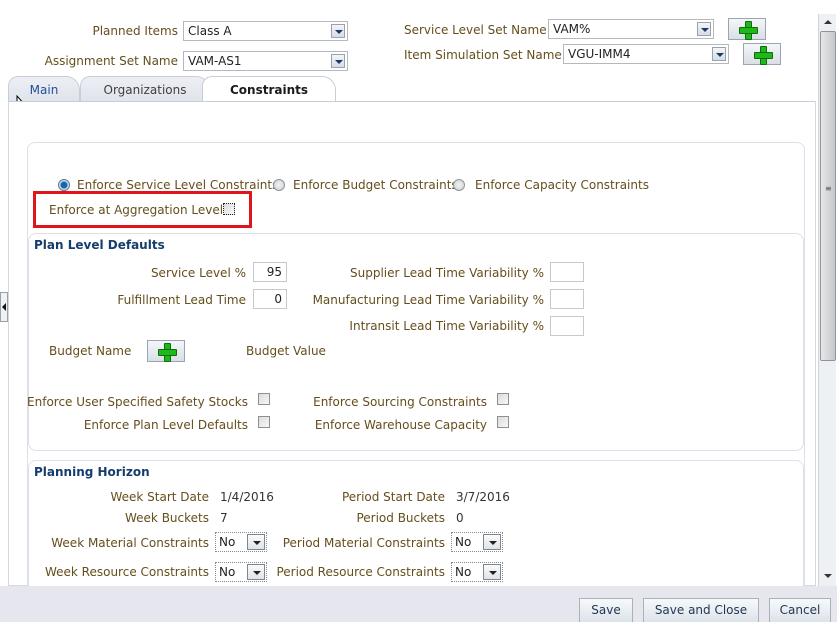 Image resolution: width=837 pixels, height=622 pixels. I want to click on sourcing-constraints-label: Enforce Sourcing Constraints, so click(400, 402).